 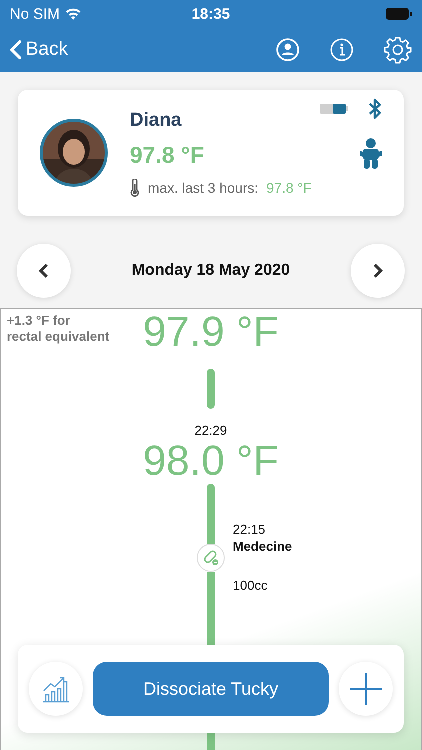 I want to click on thermometer-icon, so click(x=135, y=187).